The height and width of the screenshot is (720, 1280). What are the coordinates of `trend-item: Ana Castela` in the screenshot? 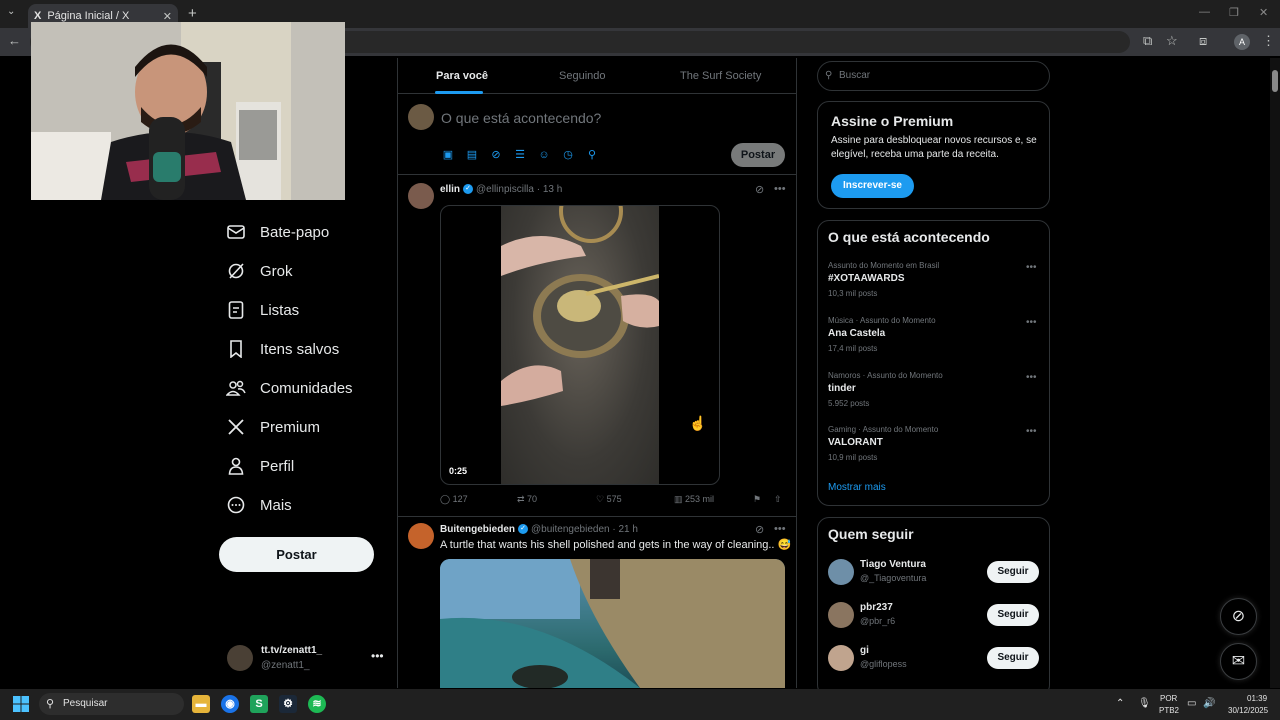 It's located at (856, 333).